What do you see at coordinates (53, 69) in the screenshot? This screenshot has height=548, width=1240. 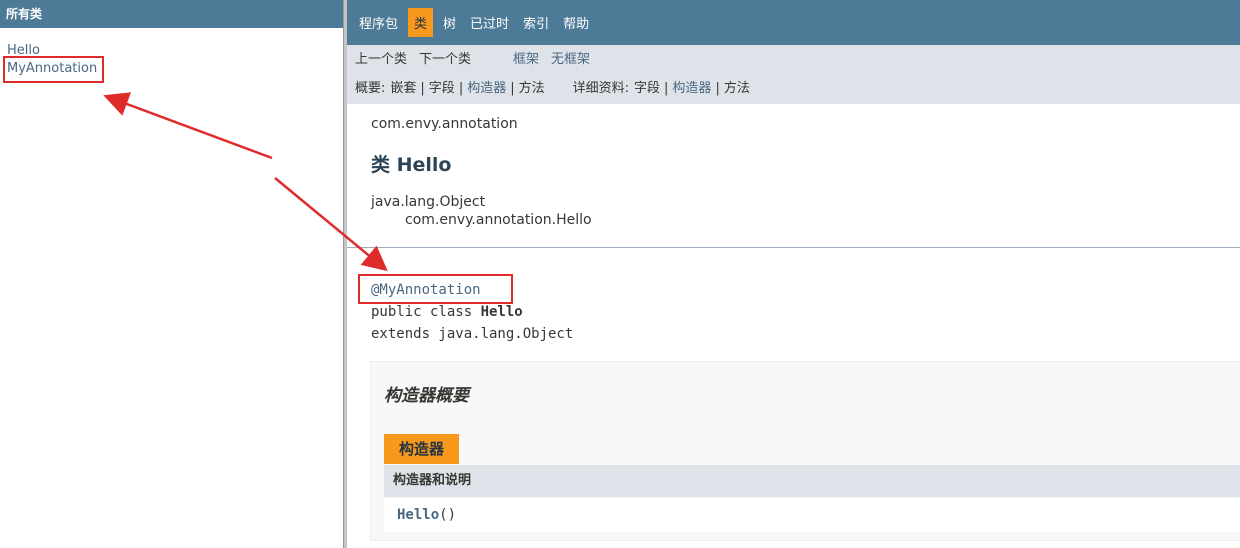 I see `highlight-box-myannotation-list` at bounding box center [53, 69].